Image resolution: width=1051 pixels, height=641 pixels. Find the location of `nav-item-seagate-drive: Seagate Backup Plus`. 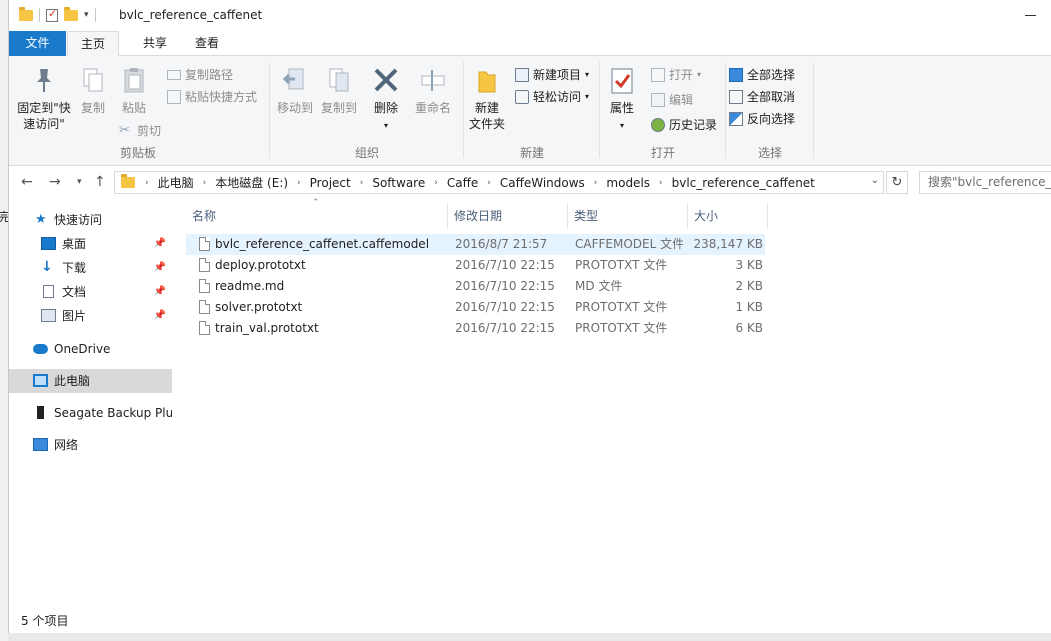

nav-item-seagate-drive: Seagate Backup Plus is located at coordinates (90, 413).